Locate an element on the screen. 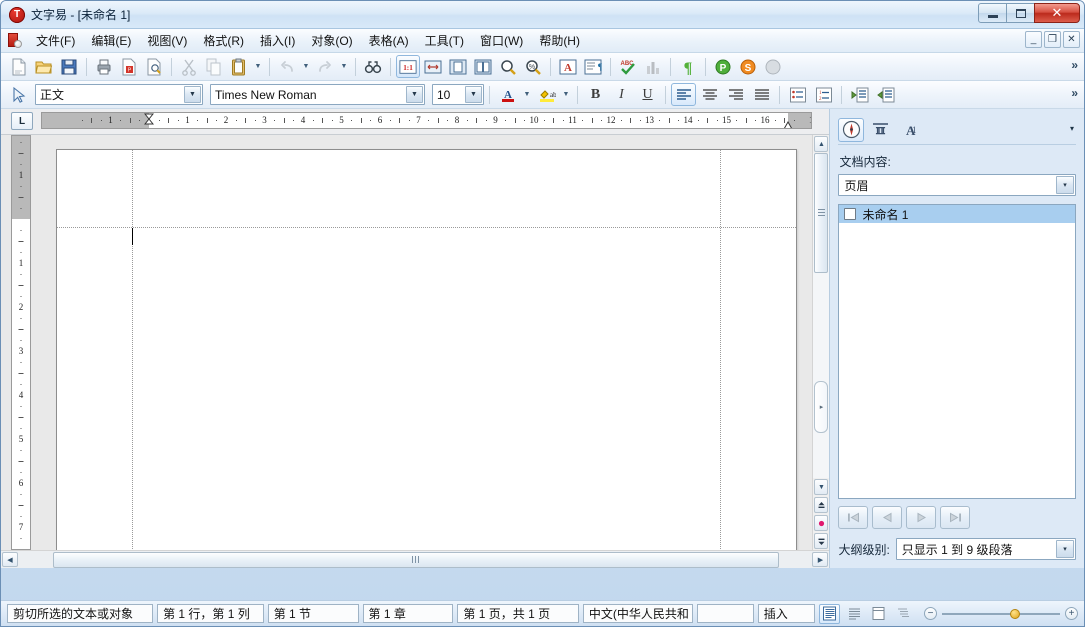  content-list: 未命名 1 is located at coordinates (957, 351).